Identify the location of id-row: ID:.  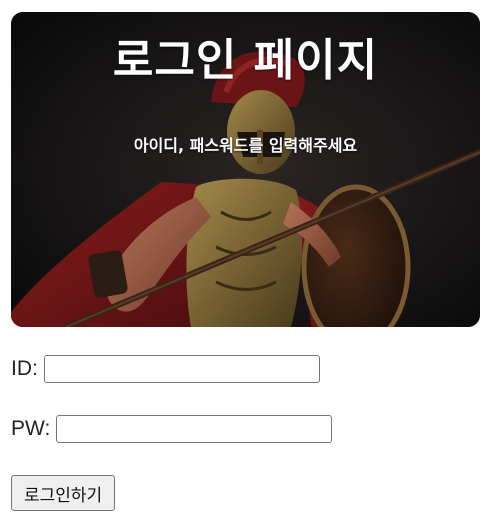
(165, 369).